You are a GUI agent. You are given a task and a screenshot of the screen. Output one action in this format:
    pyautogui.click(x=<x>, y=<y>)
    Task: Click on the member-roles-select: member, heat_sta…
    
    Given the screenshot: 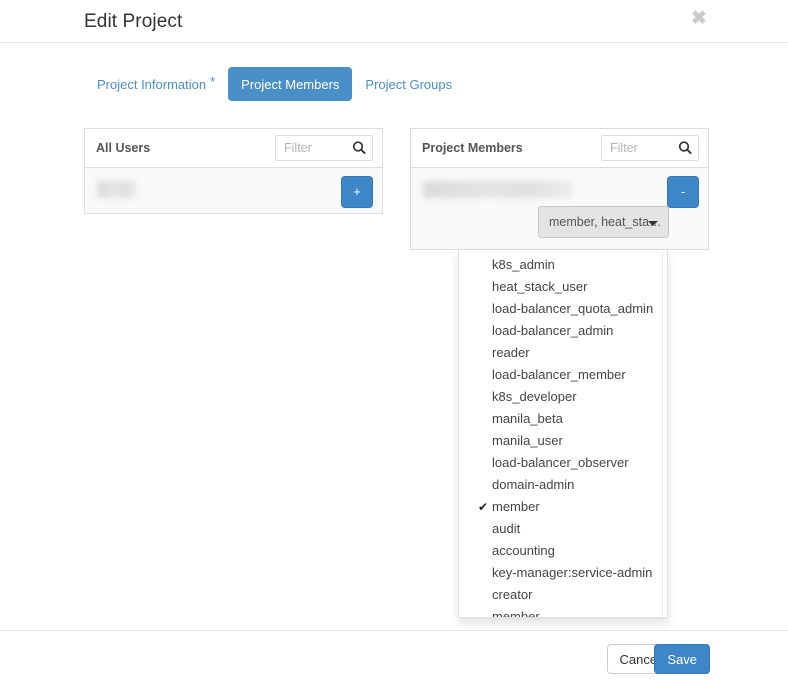 What is the action you would take?
    pyautogui.click(x=603, y=222)
    